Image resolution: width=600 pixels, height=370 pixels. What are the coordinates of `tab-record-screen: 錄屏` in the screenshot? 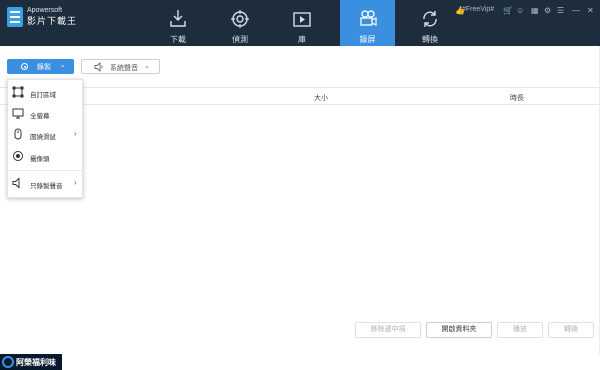 It's located at (367, 23).